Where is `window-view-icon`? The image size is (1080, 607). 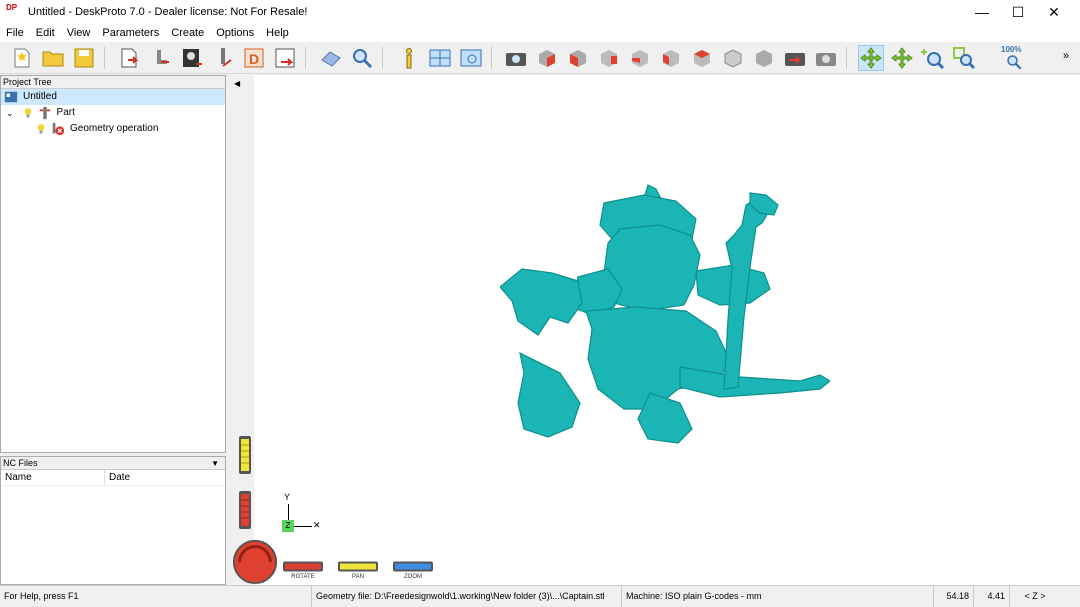
window-view-icon is located at coordinates (471, 58).